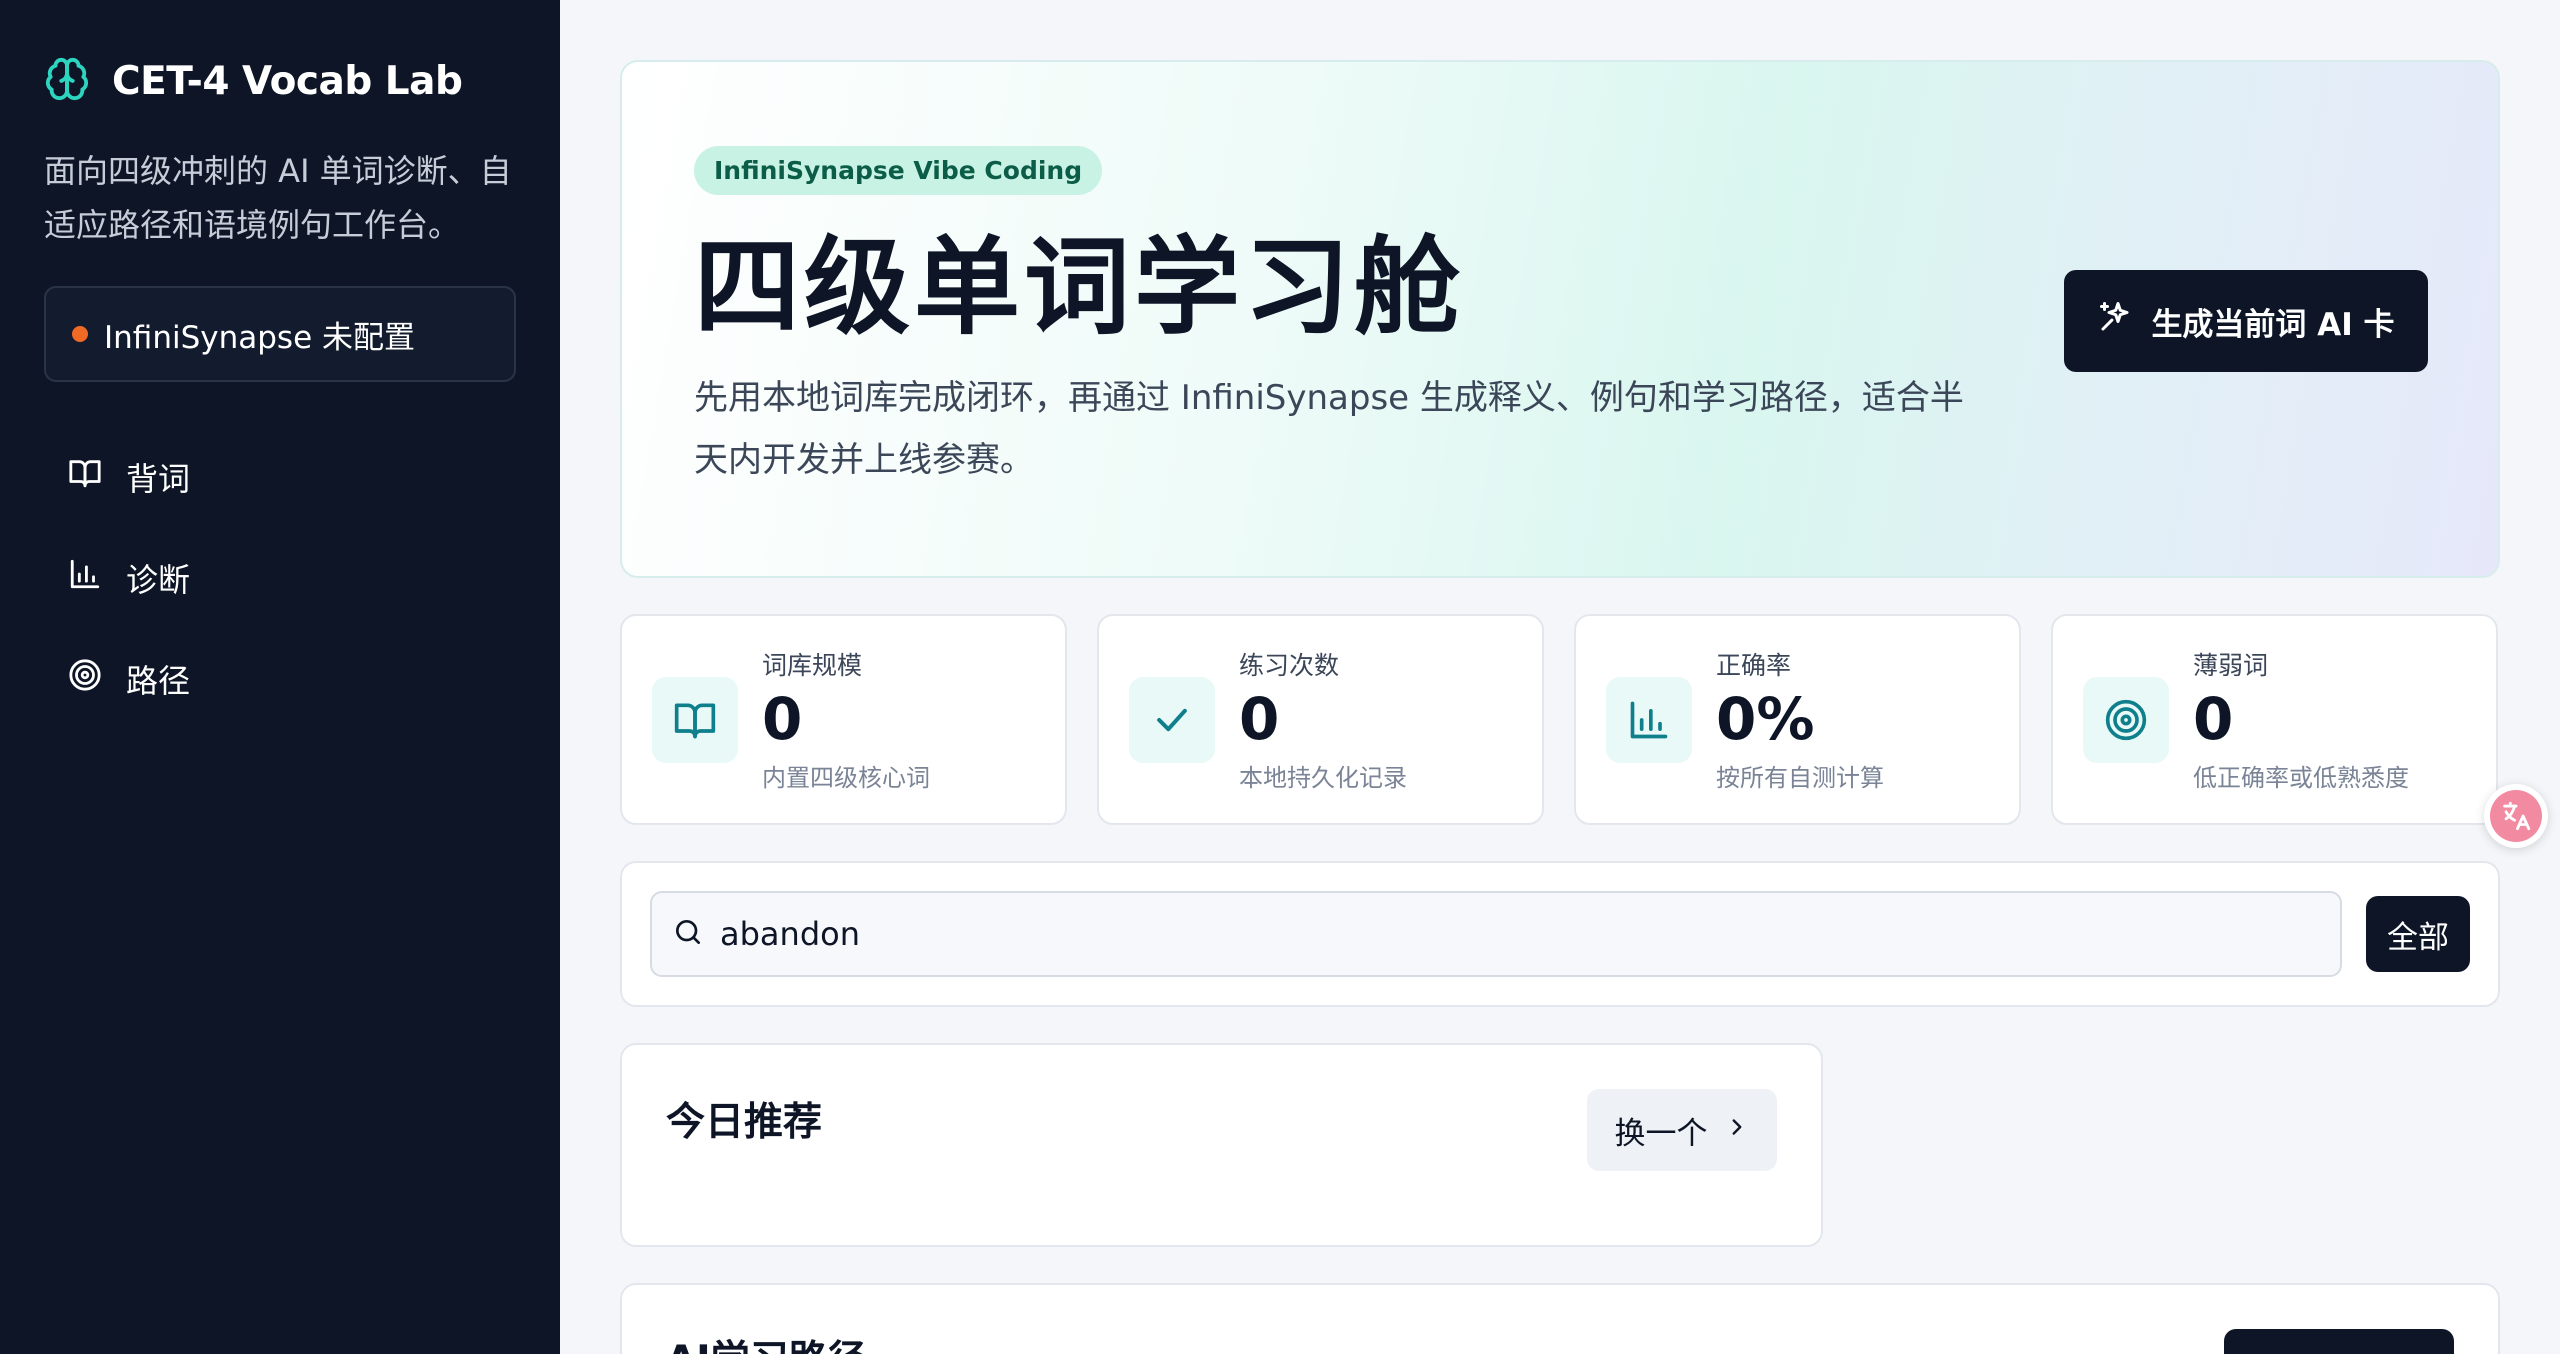 The image size is (2560, 1354). I want to click on infinisynapse-status: InfiniSynapse 未配置, so click(280, 334).